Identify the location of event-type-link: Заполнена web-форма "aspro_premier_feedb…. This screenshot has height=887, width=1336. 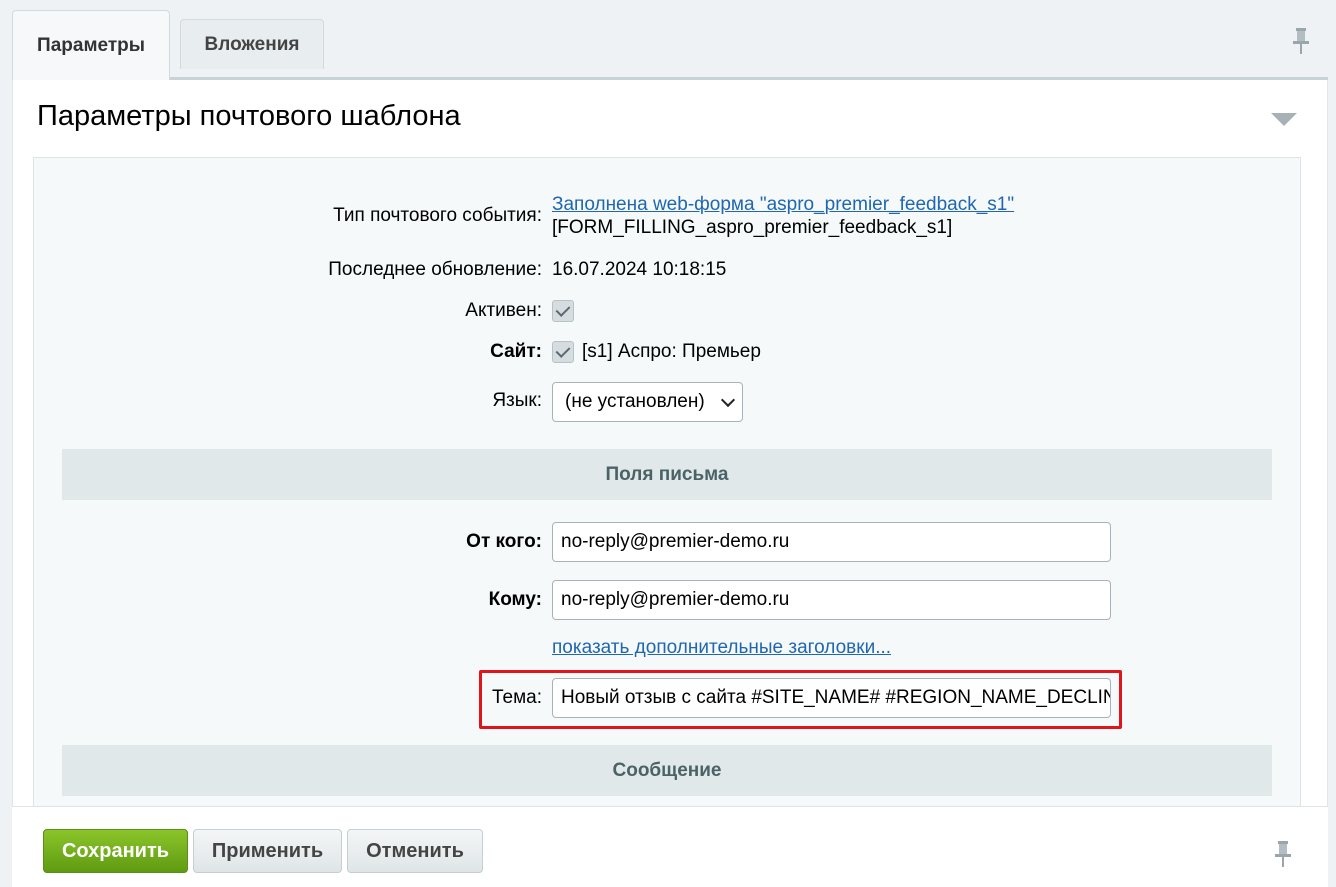
(783, 205).